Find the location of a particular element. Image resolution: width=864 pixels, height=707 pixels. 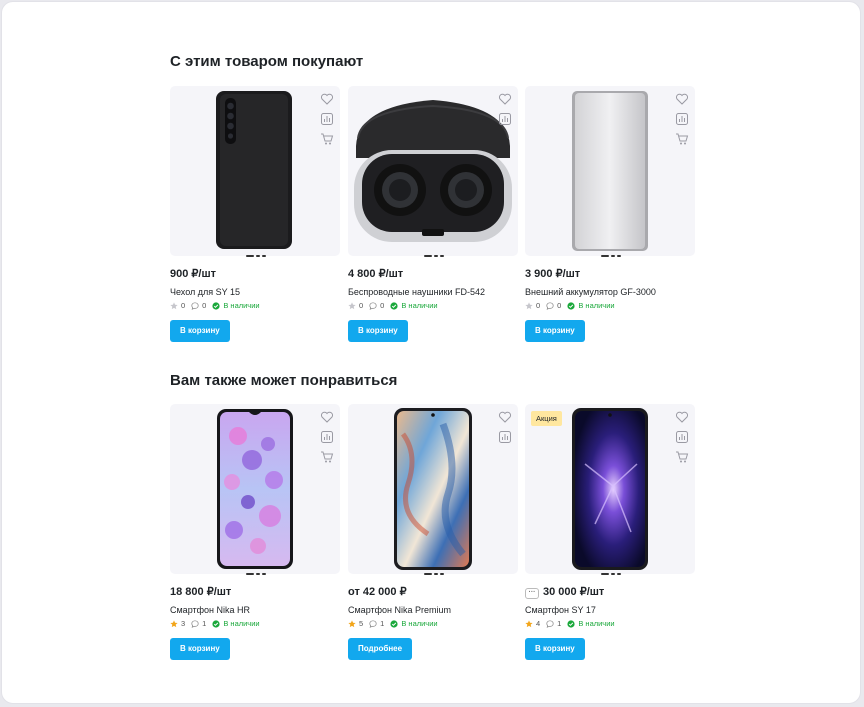

section-title-recommended: Вам также может понравиться is located at coordinates (284, 380).